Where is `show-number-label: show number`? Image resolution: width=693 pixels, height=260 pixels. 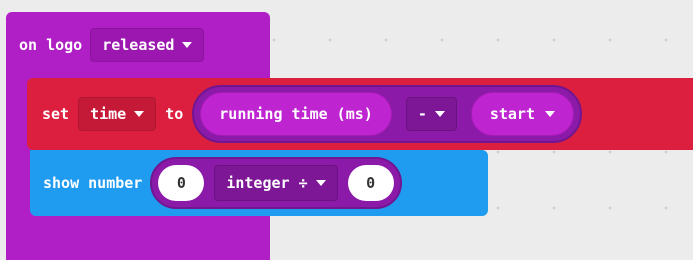 show-number-label: show number is located at coordinates (93, 183).